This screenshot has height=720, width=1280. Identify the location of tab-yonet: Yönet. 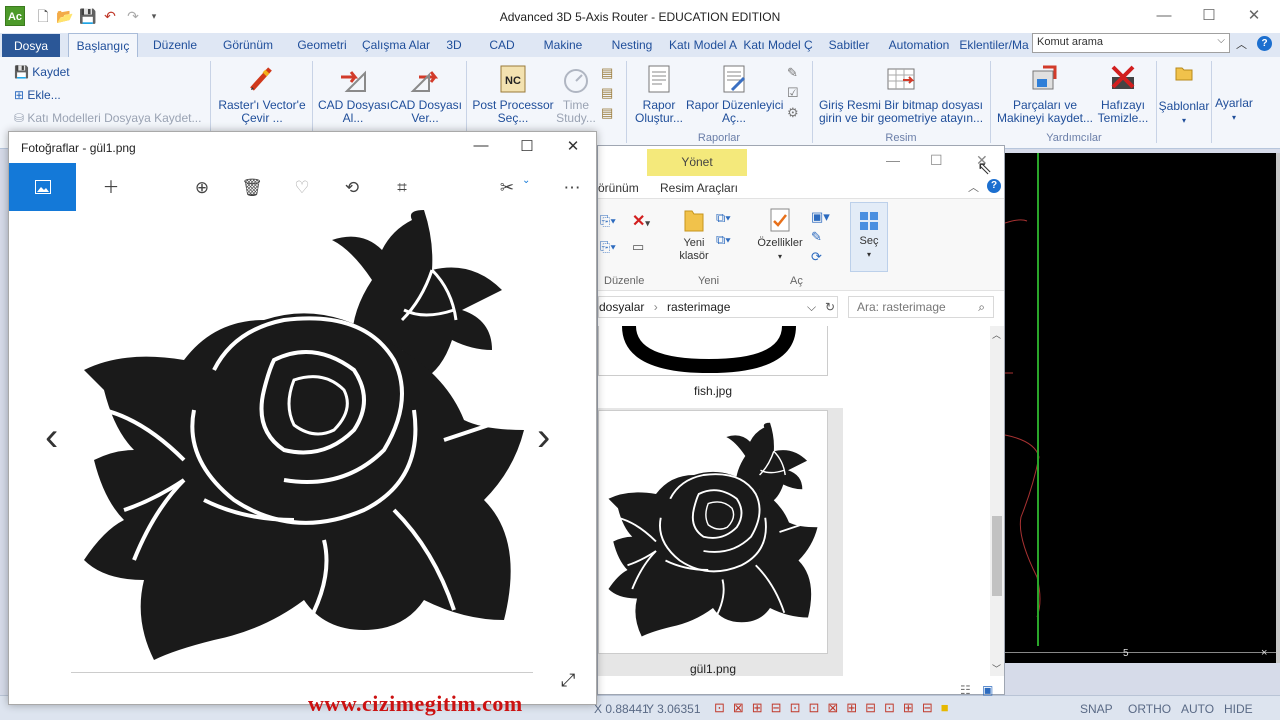
(697, 162).